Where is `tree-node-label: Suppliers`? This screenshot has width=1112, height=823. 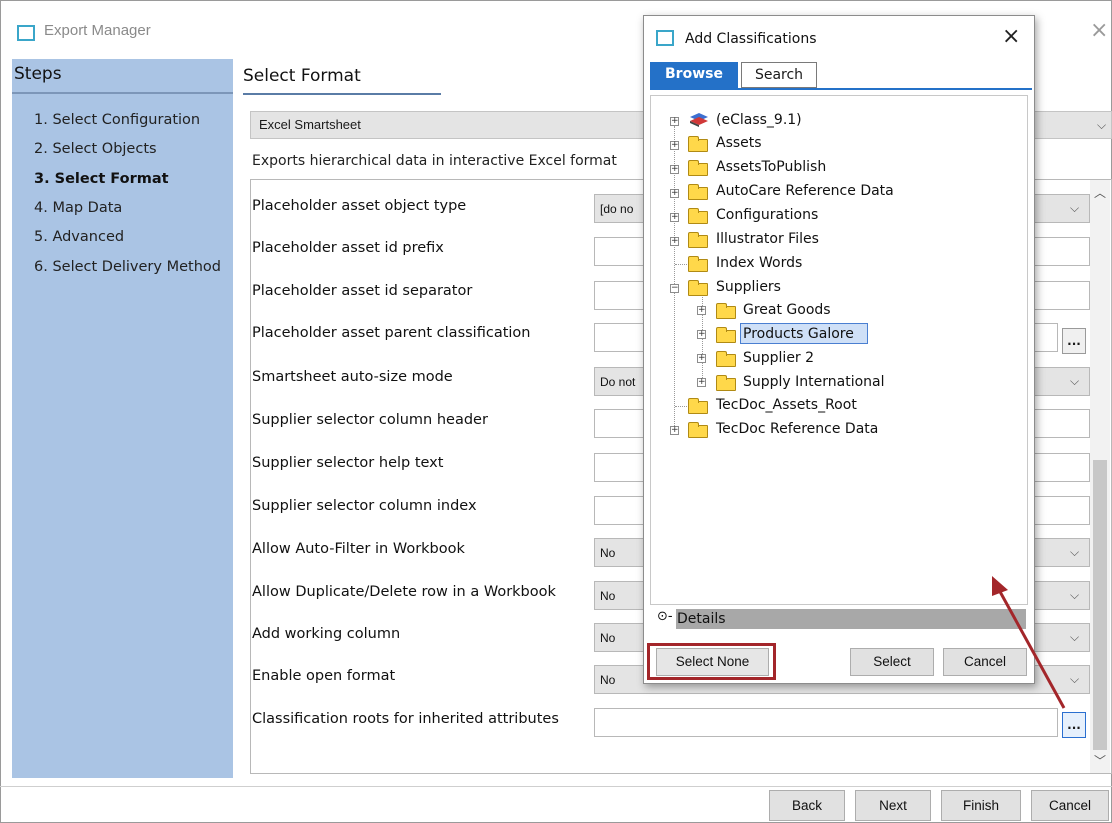
tree-node-label: Suppliers is located at coordinates (748, 287).